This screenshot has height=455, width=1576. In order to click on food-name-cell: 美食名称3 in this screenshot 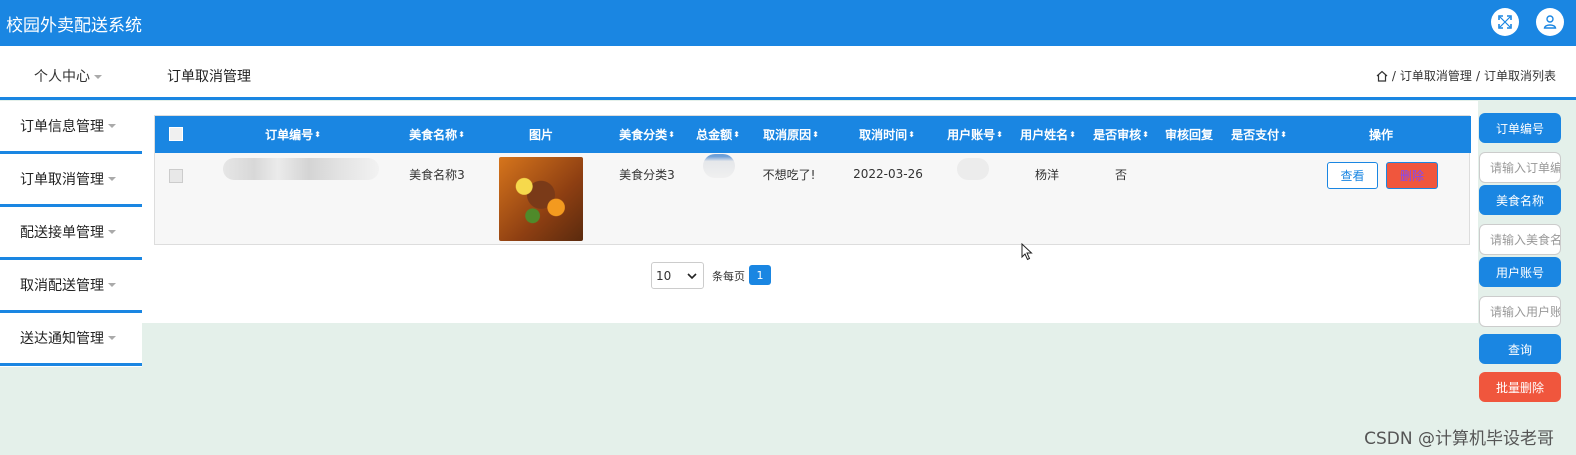, I will do `click(437, 174)`.